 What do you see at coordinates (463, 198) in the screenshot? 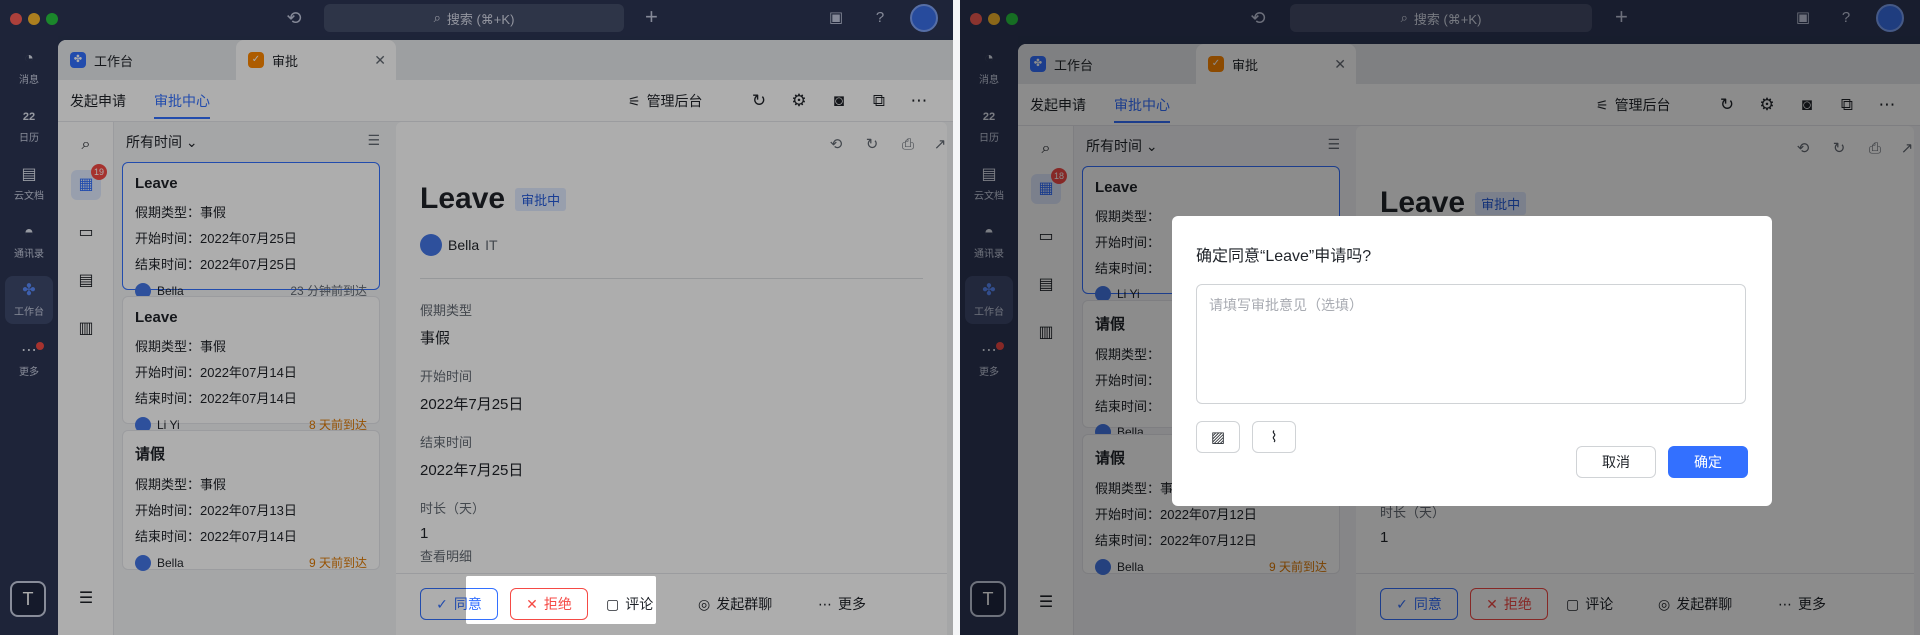
I see `detail-title: Leave` at bounding box center [463, 198].